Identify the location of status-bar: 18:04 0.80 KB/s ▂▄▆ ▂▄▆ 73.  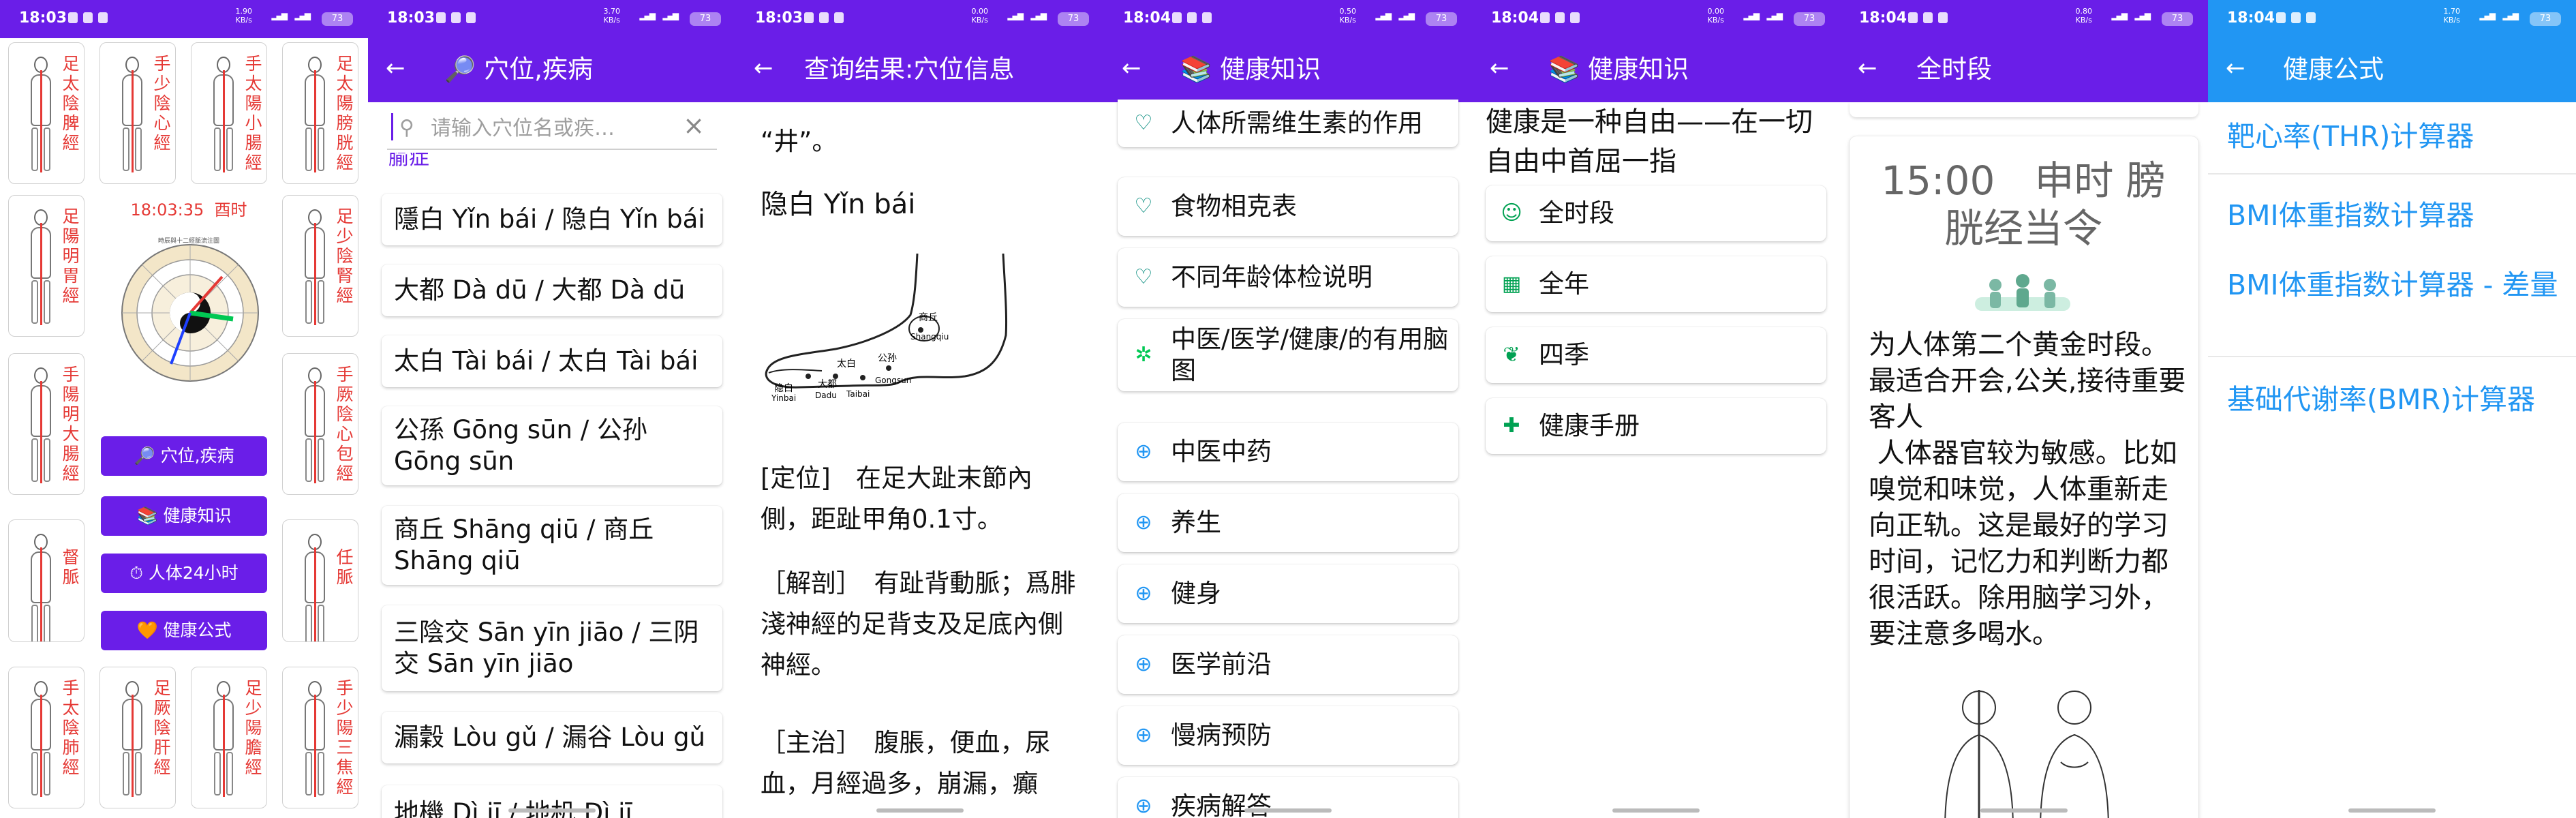
(2024, 19).